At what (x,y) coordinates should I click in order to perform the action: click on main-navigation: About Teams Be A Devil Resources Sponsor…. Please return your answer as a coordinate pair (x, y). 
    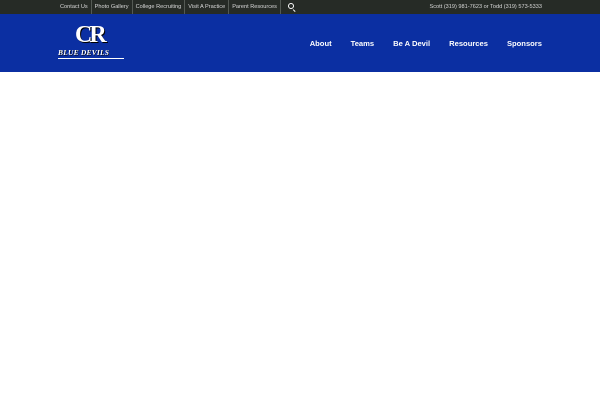
    Looking at the image, I should click on (416, 43).